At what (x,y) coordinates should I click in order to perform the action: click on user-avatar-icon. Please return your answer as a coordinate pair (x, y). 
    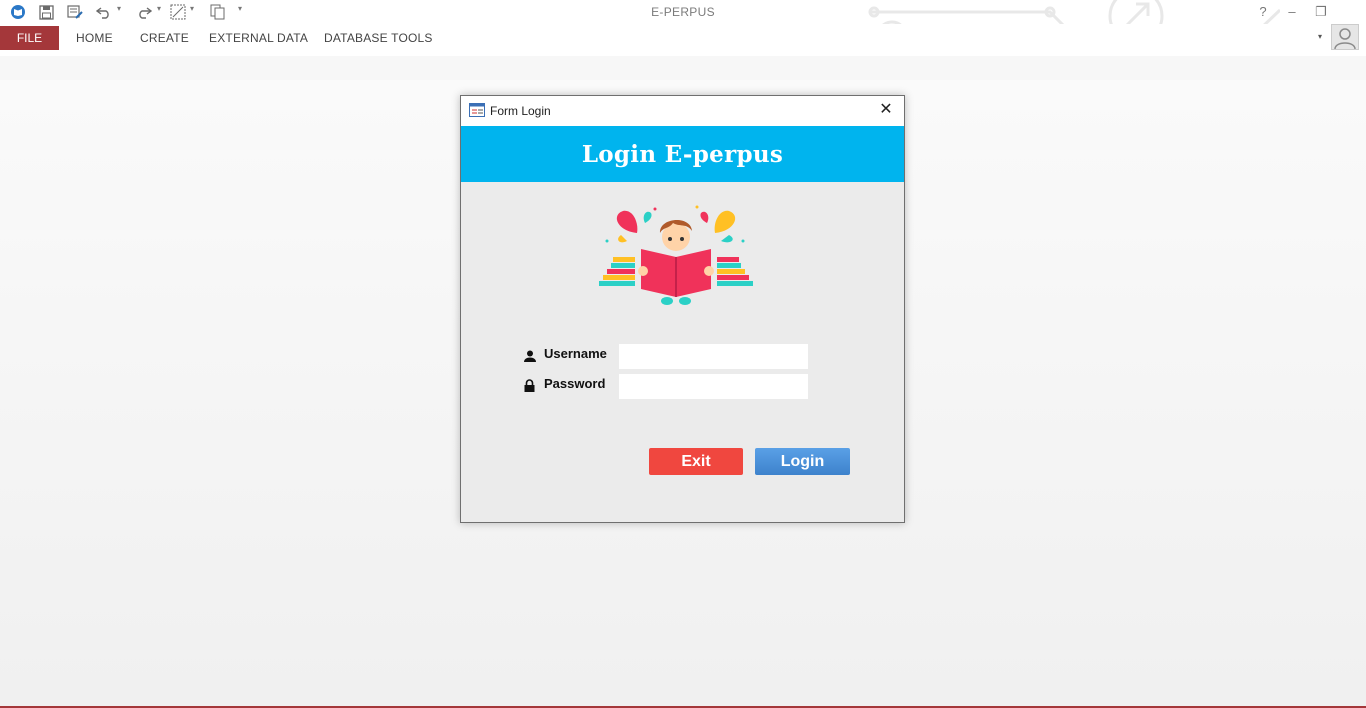
    Looking at the image, I should click on (1345, 37).